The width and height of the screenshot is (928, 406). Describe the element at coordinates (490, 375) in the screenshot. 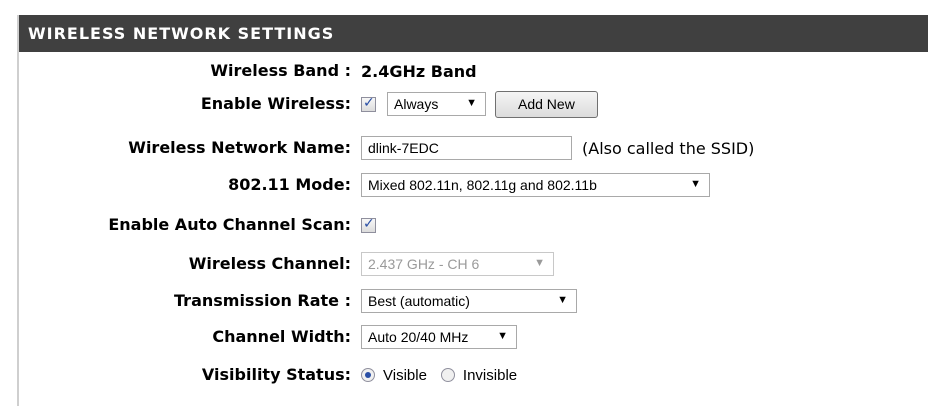

I see `invisible-radio-label: Invisible` at that location.